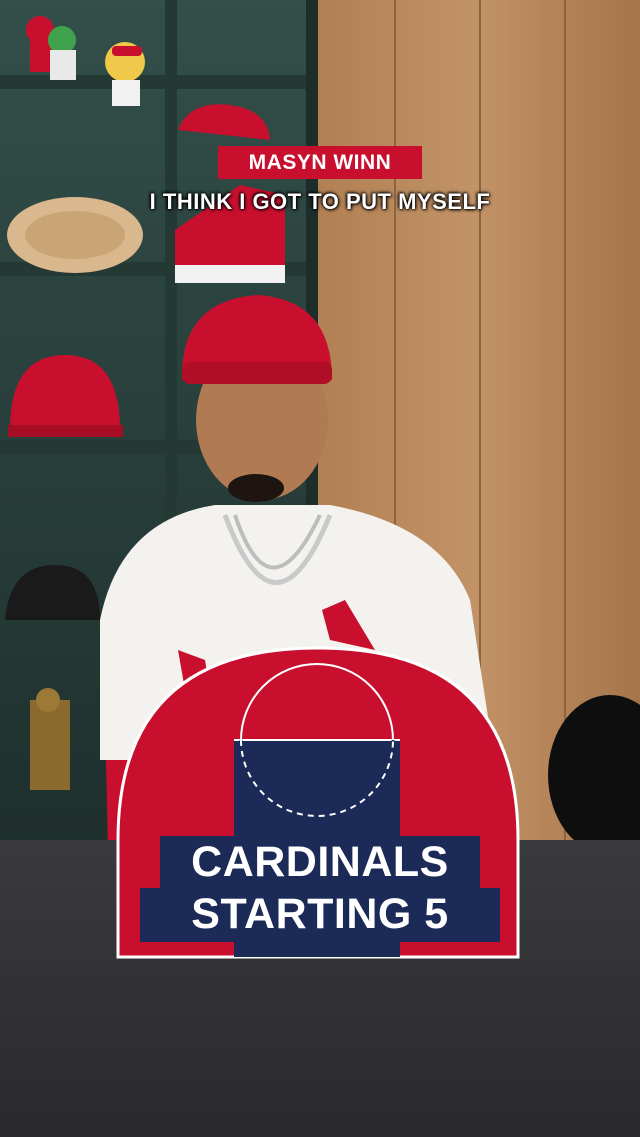  Describe the element at coordinates (320, 201) in the screenshot. I see `subtitle-caption: I THINK I GOT TO PUT MYSELF` at that location.